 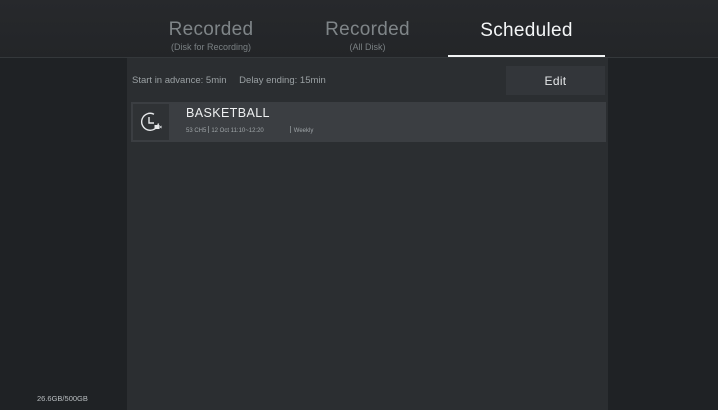 I want to click on time-text: 12 Oct 11:10~12:20, so click(x=237, y=131).